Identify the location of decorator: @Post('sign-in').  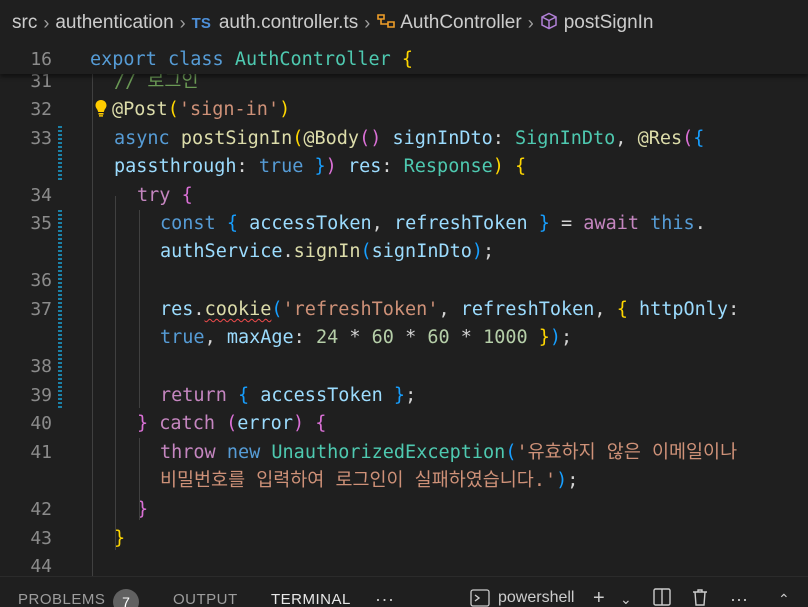
(201, 109).